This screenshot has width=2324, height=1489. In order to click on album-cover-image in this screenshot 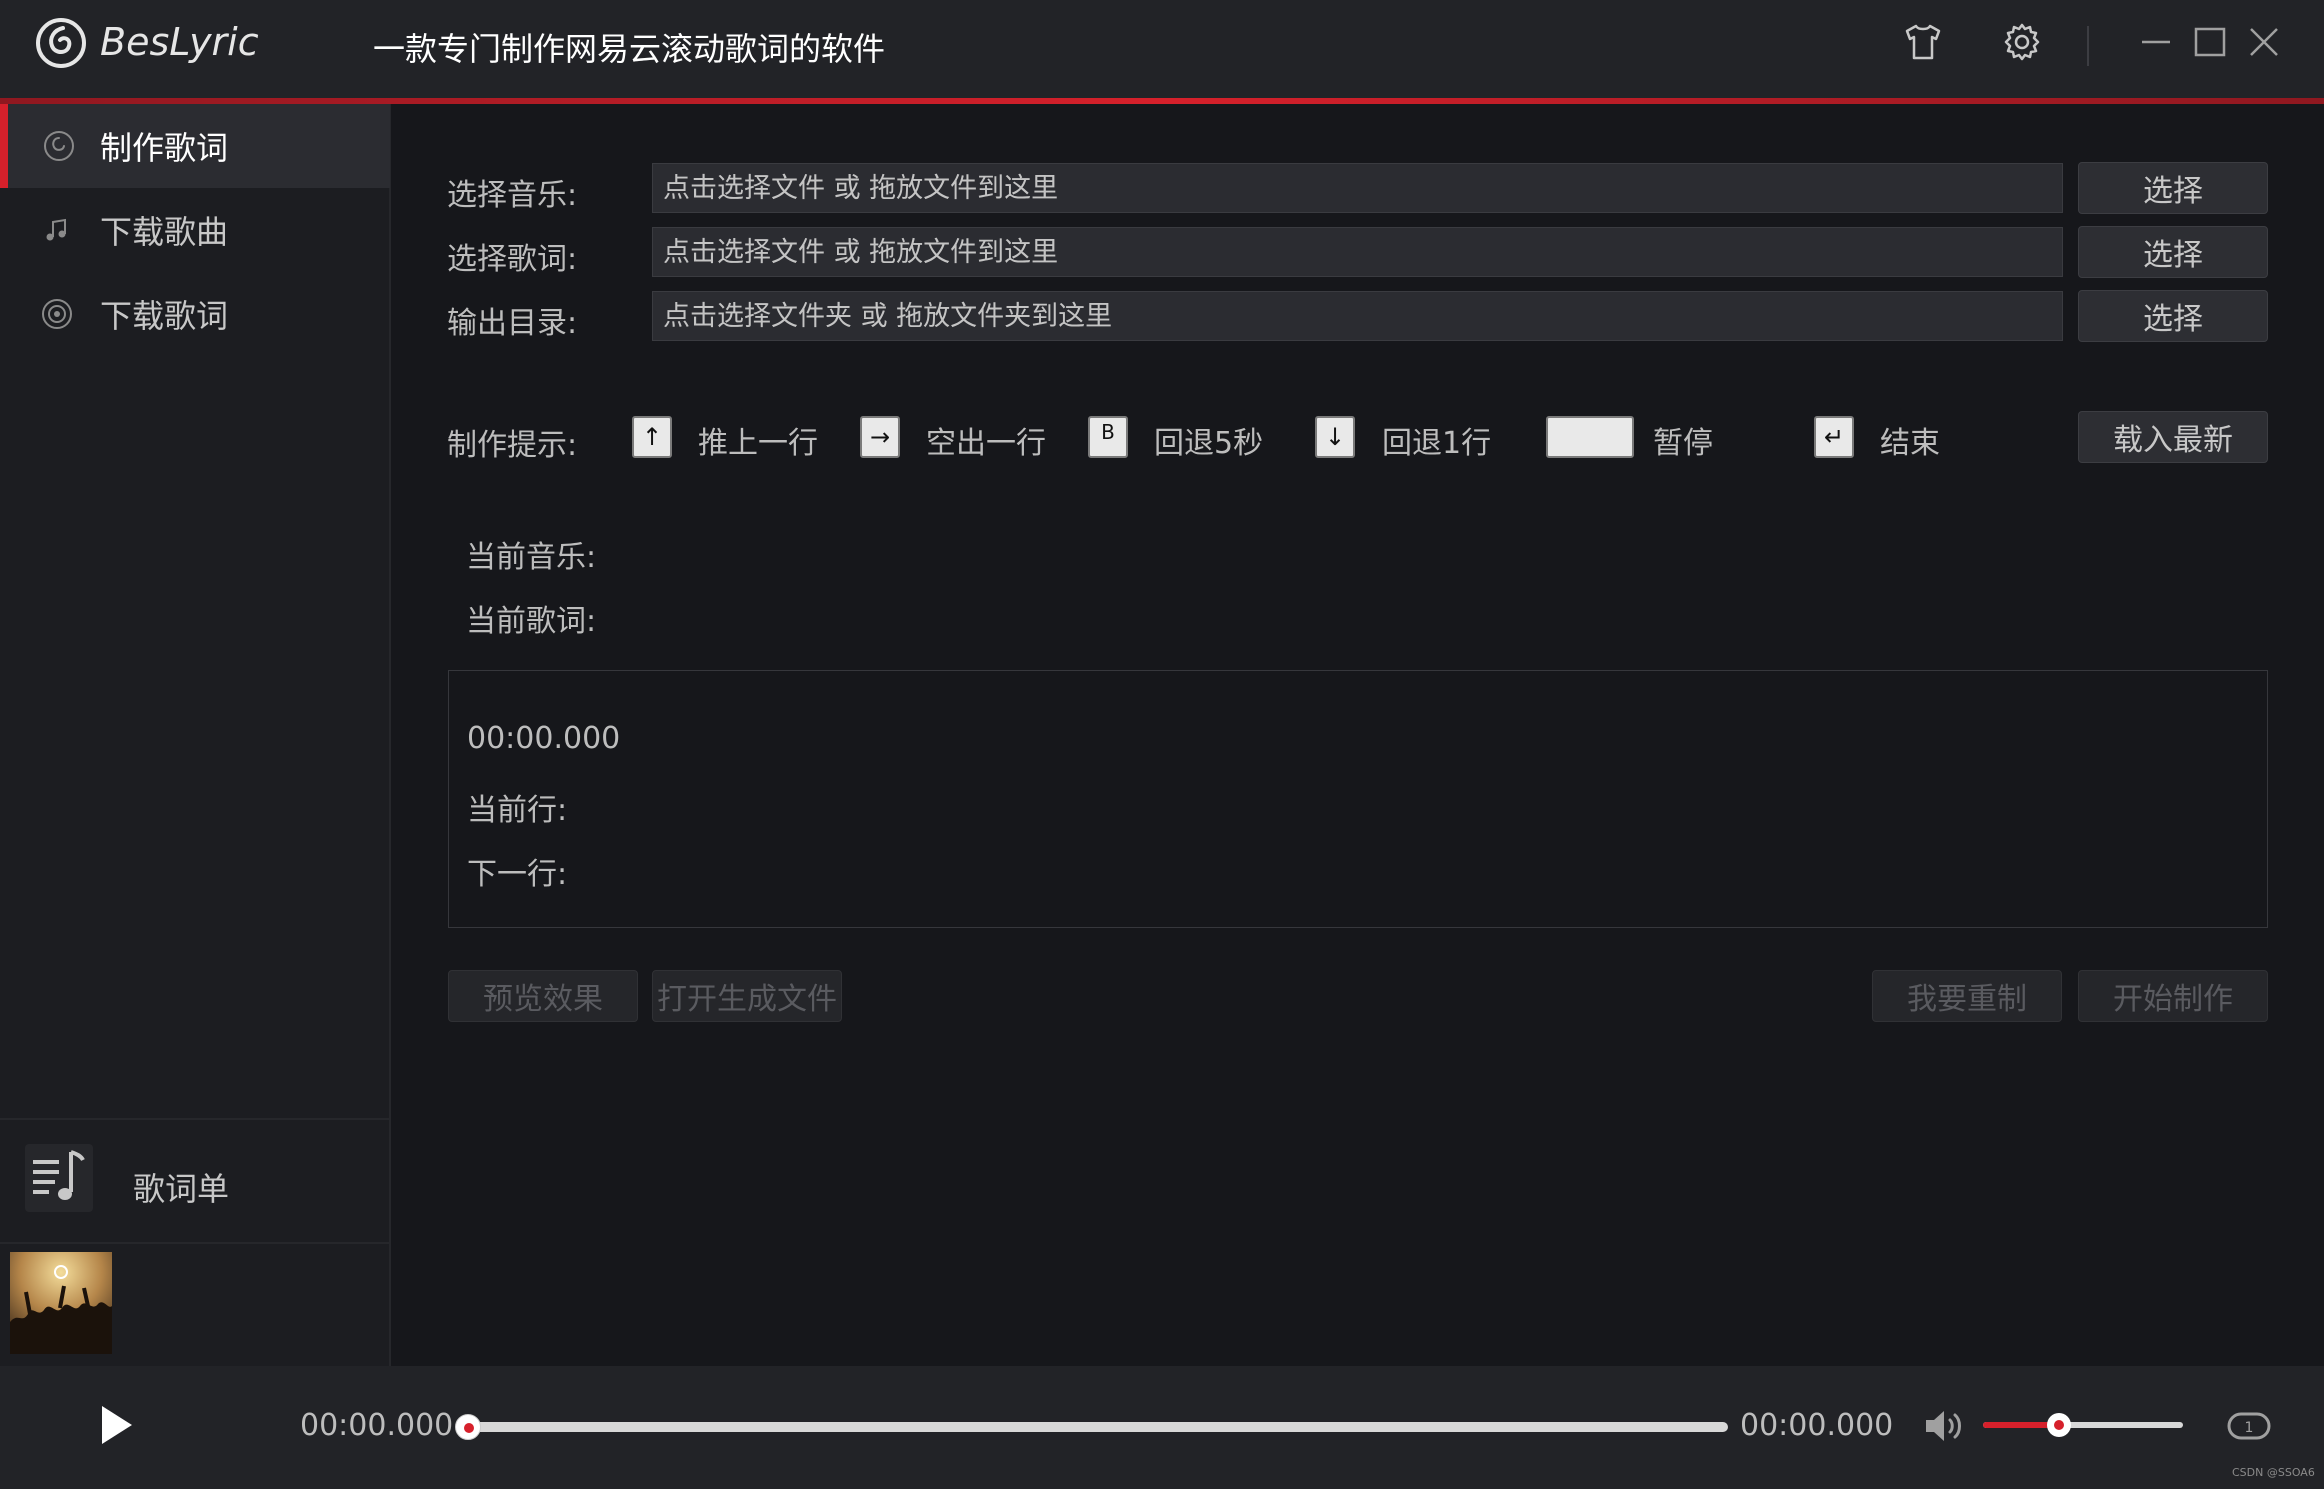, I will do `click(61, 1303)`.